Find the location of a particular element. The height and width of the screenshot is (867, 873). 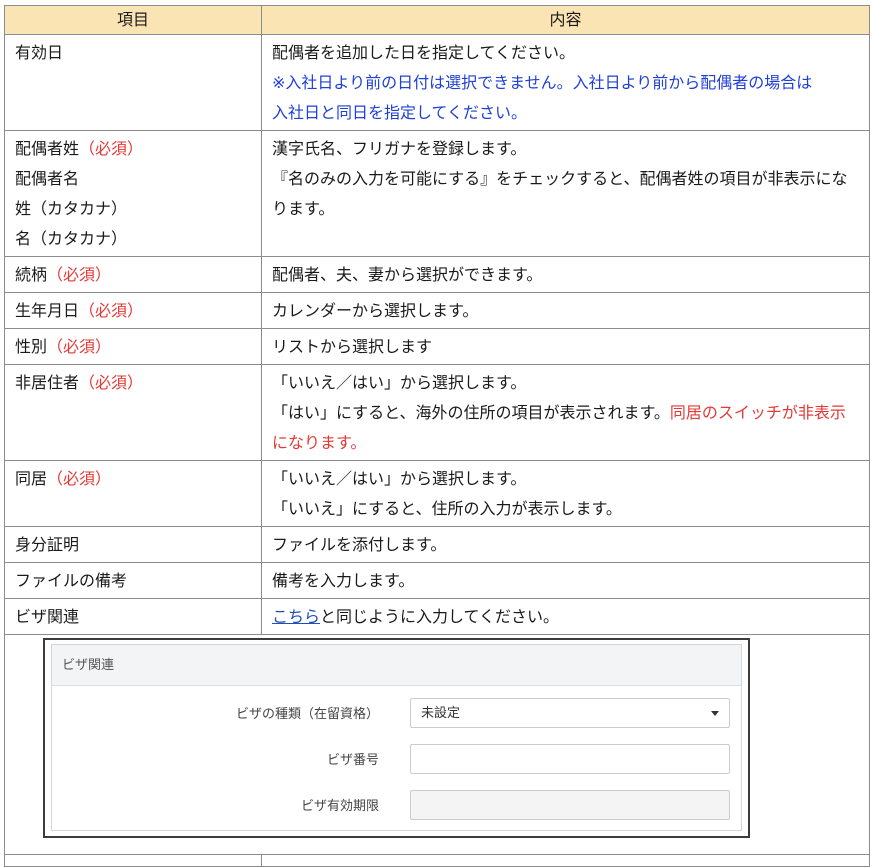

content-text: 『名のみの入力を可能にする』をチェックすると、配偶者姓の項目が非表示にな is located at coordinates (560, 178).